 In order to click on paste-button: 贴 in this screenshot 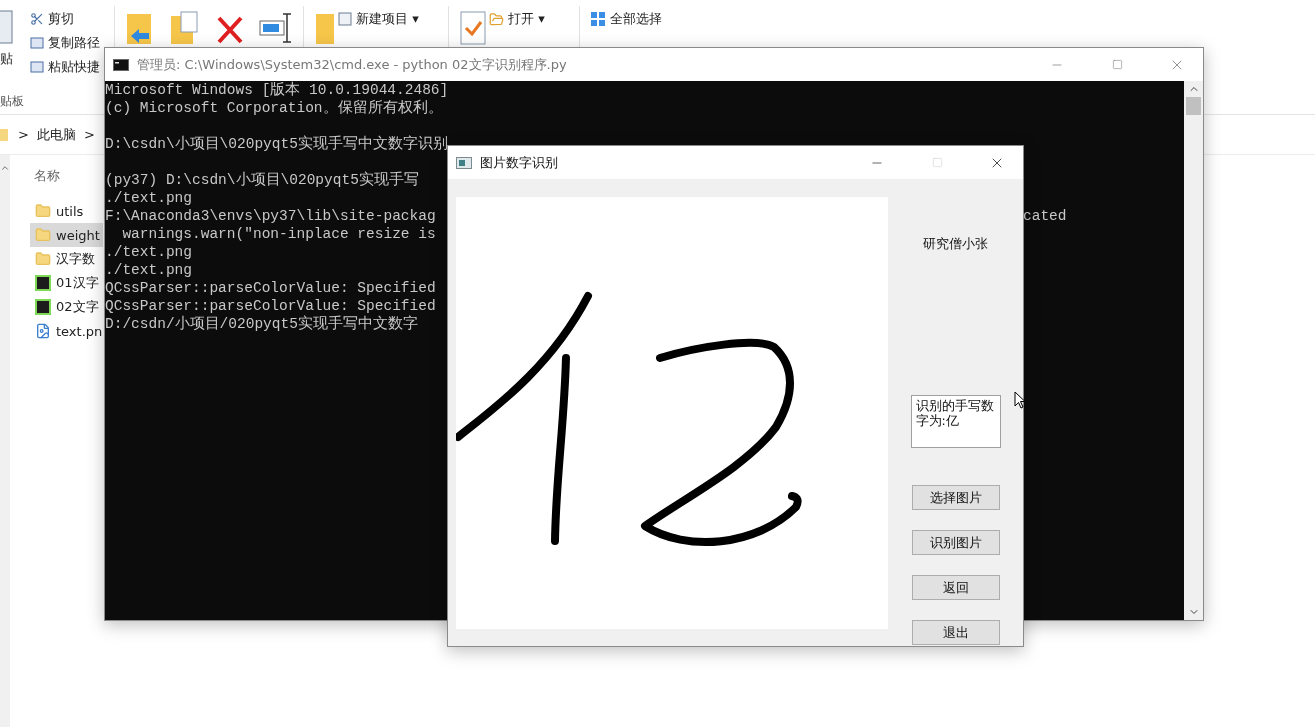, I will do `click(6, 59)`.